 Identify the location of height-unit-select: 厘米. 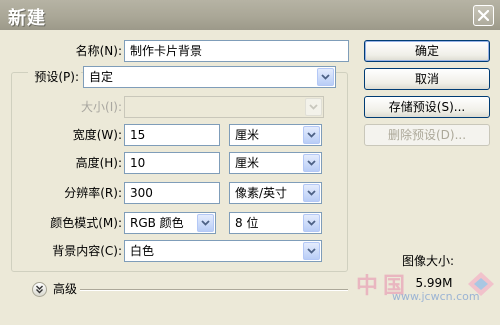
(275, 163).